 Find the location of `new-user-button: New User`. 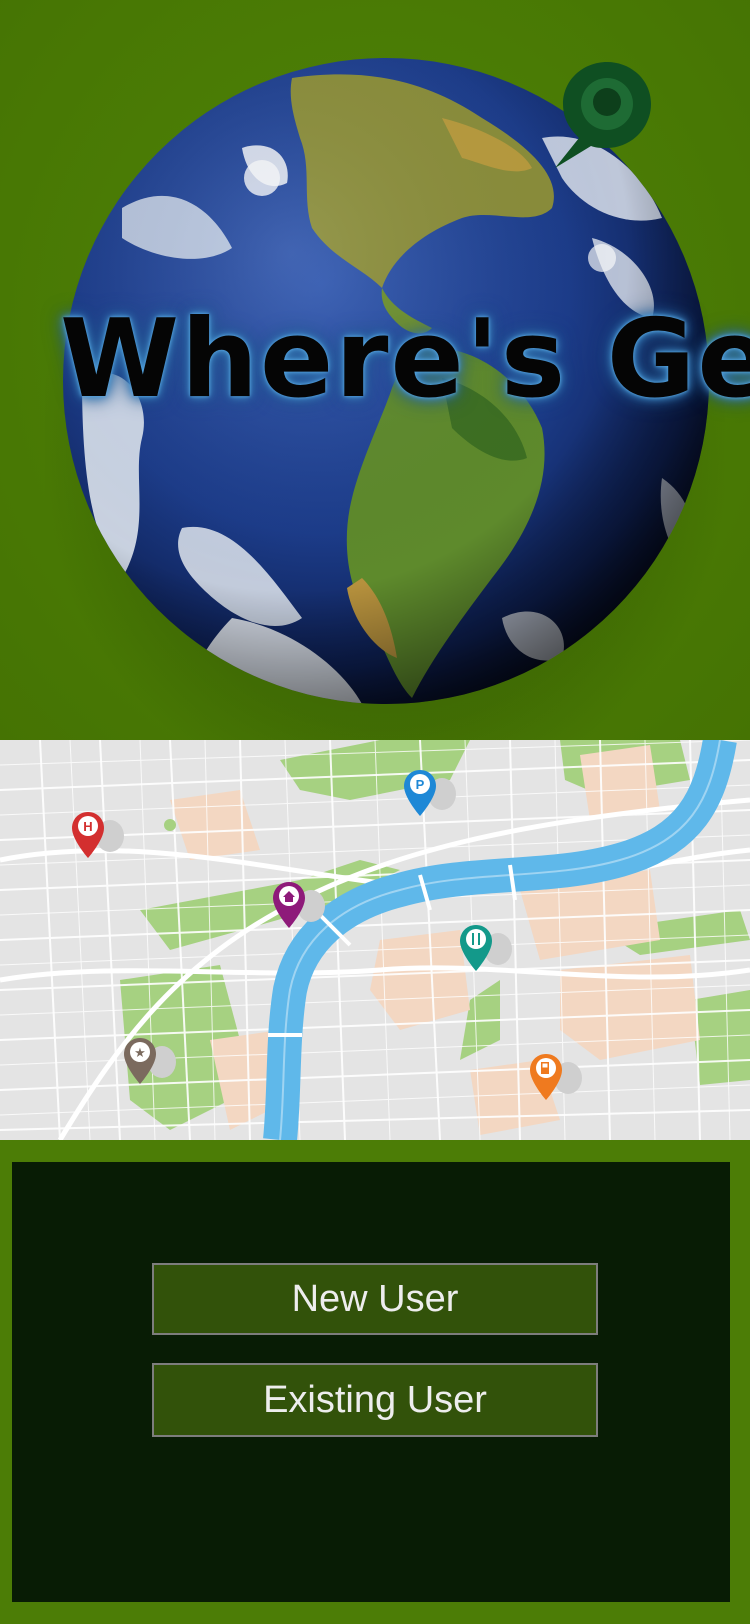

new-user-button: New User is located at coordinates (375, 1299).